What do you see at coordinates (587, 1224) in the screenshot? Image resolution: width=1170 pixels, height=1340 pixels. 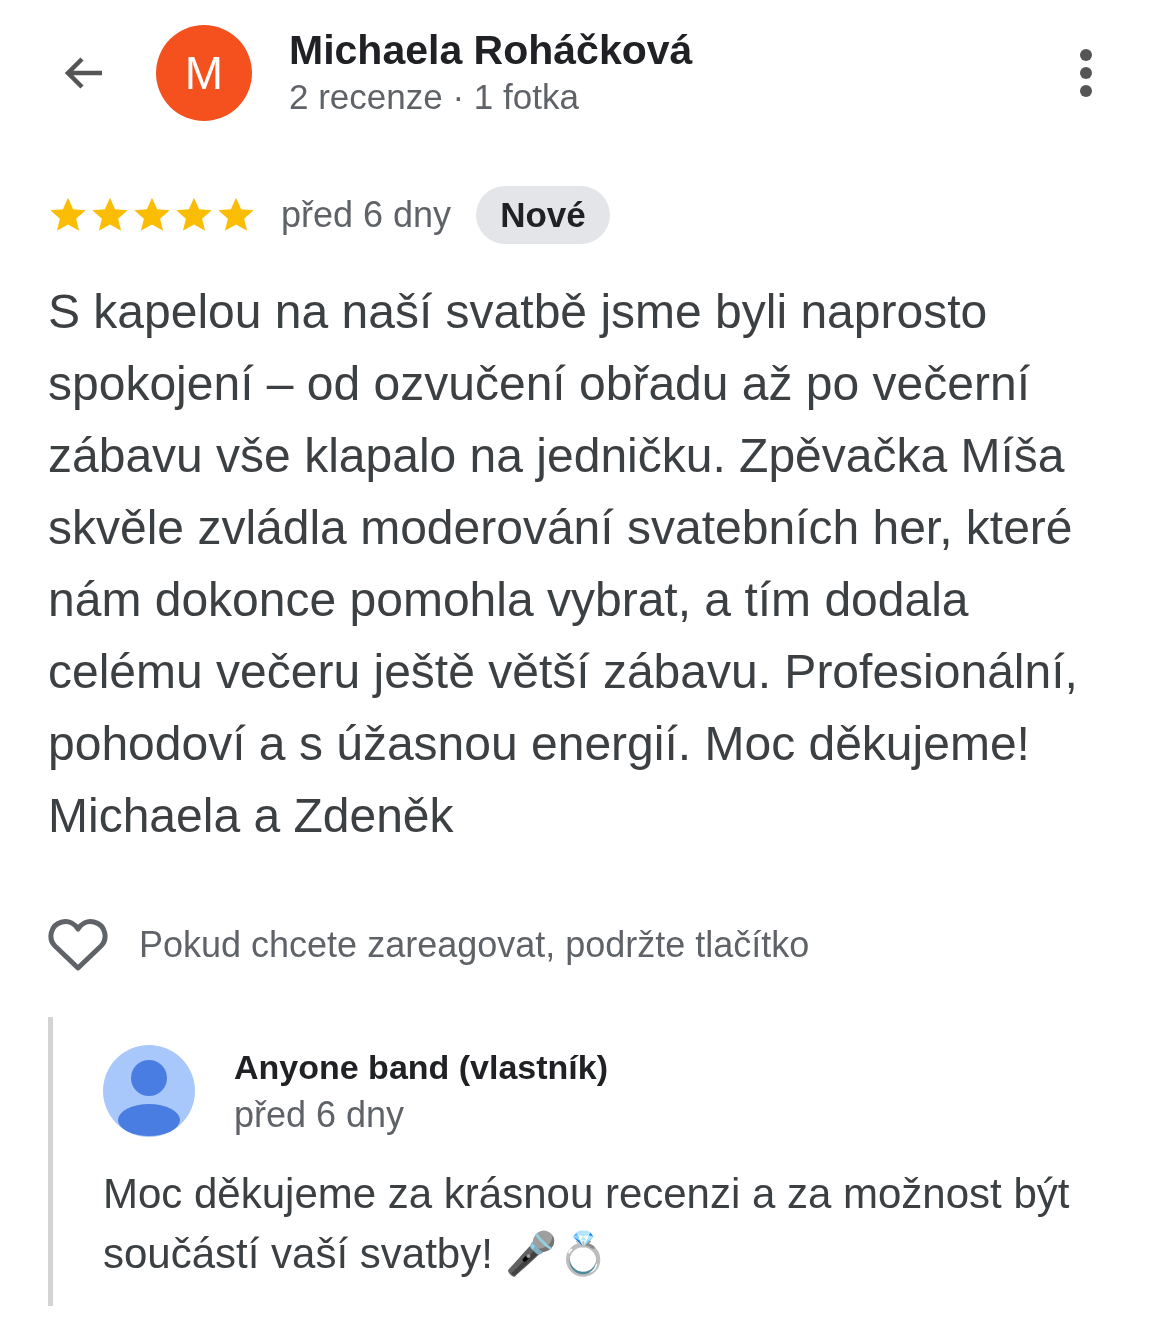 I see `reply-text: Moc děkujeme za krásnou recenzi a za možnost být součástí vaší svatby! 🎤💍` at bounding box center [587, 1224].